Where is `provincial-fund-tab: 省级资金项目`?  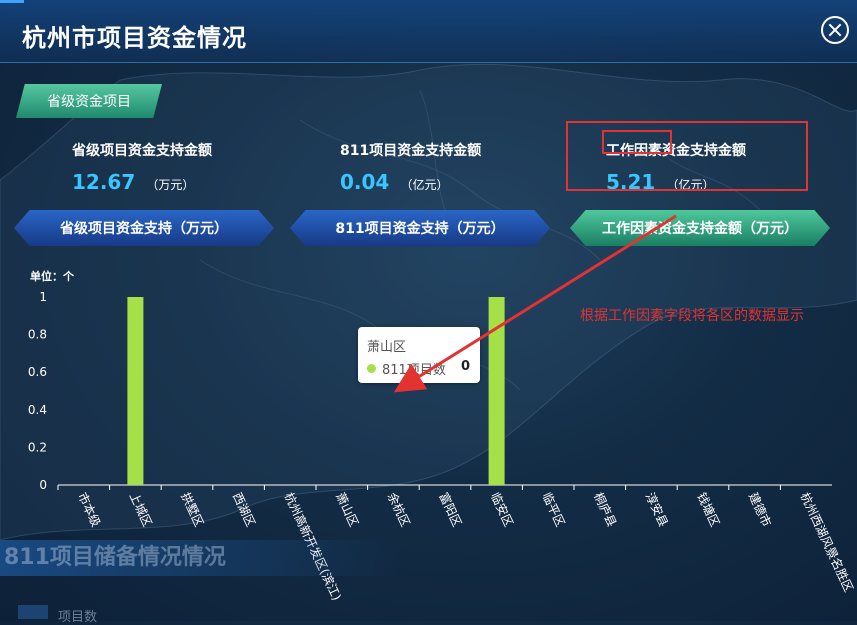
provincial-fund-tab: 省级资金项目 is located at coordinates (89, 101).